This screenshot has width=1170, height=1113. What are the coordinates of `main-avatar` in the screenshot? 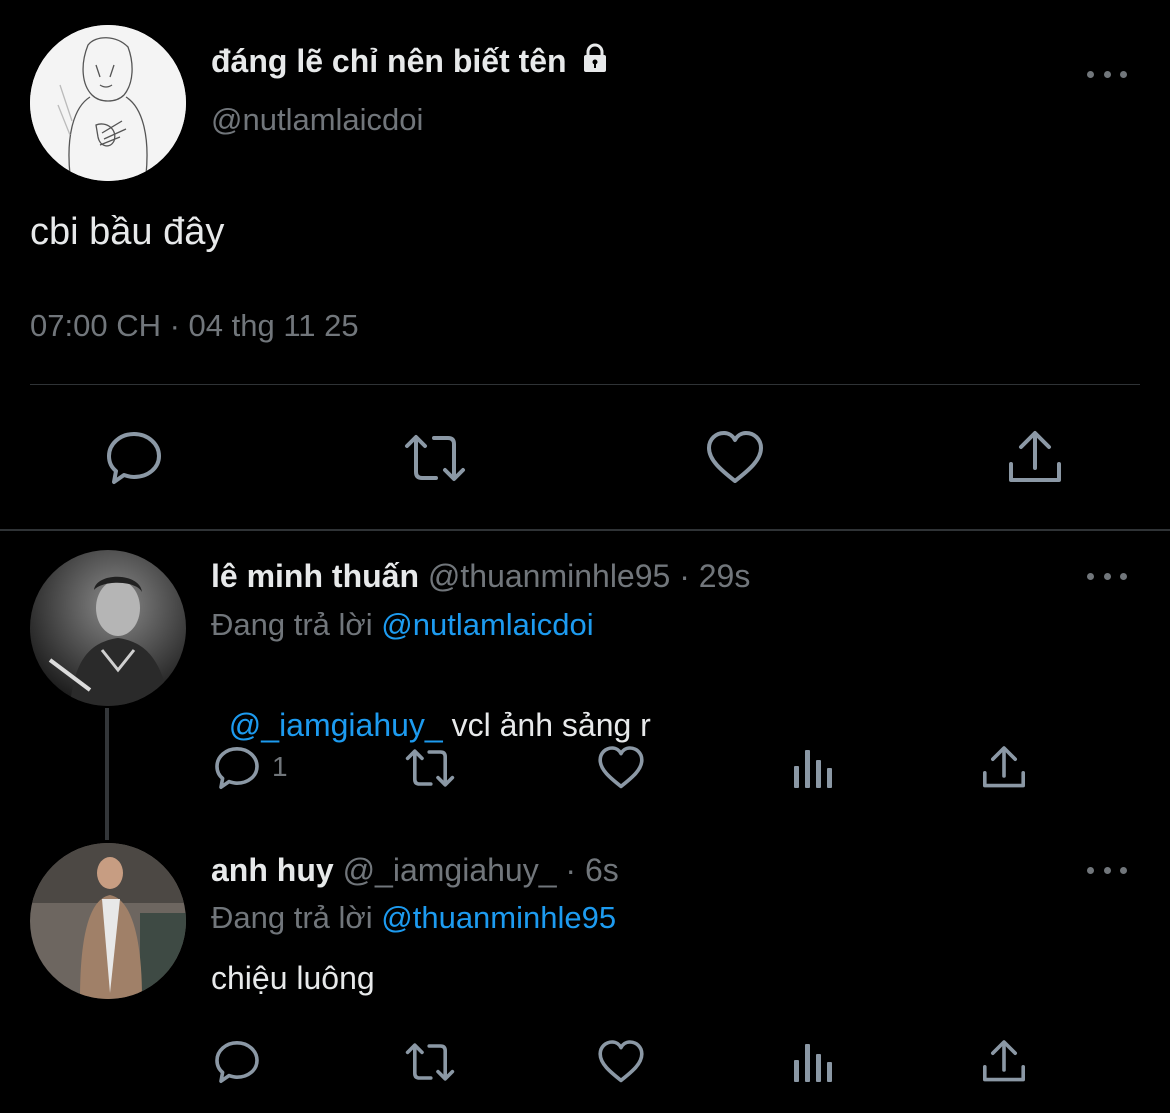 It's located at (108, 103).